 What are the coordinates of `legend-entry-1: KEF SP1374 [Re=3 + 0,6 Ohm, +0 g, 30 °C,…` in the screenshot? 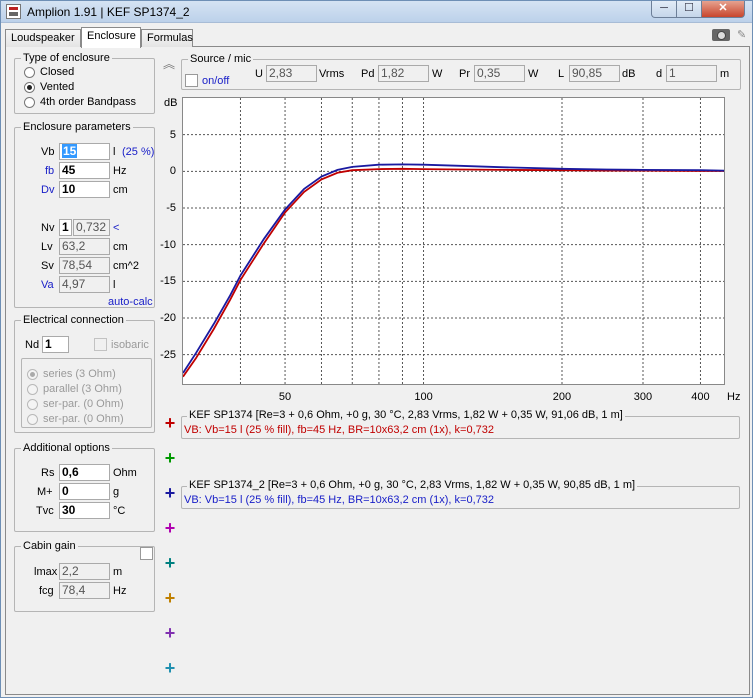 It's located at (460, 424).